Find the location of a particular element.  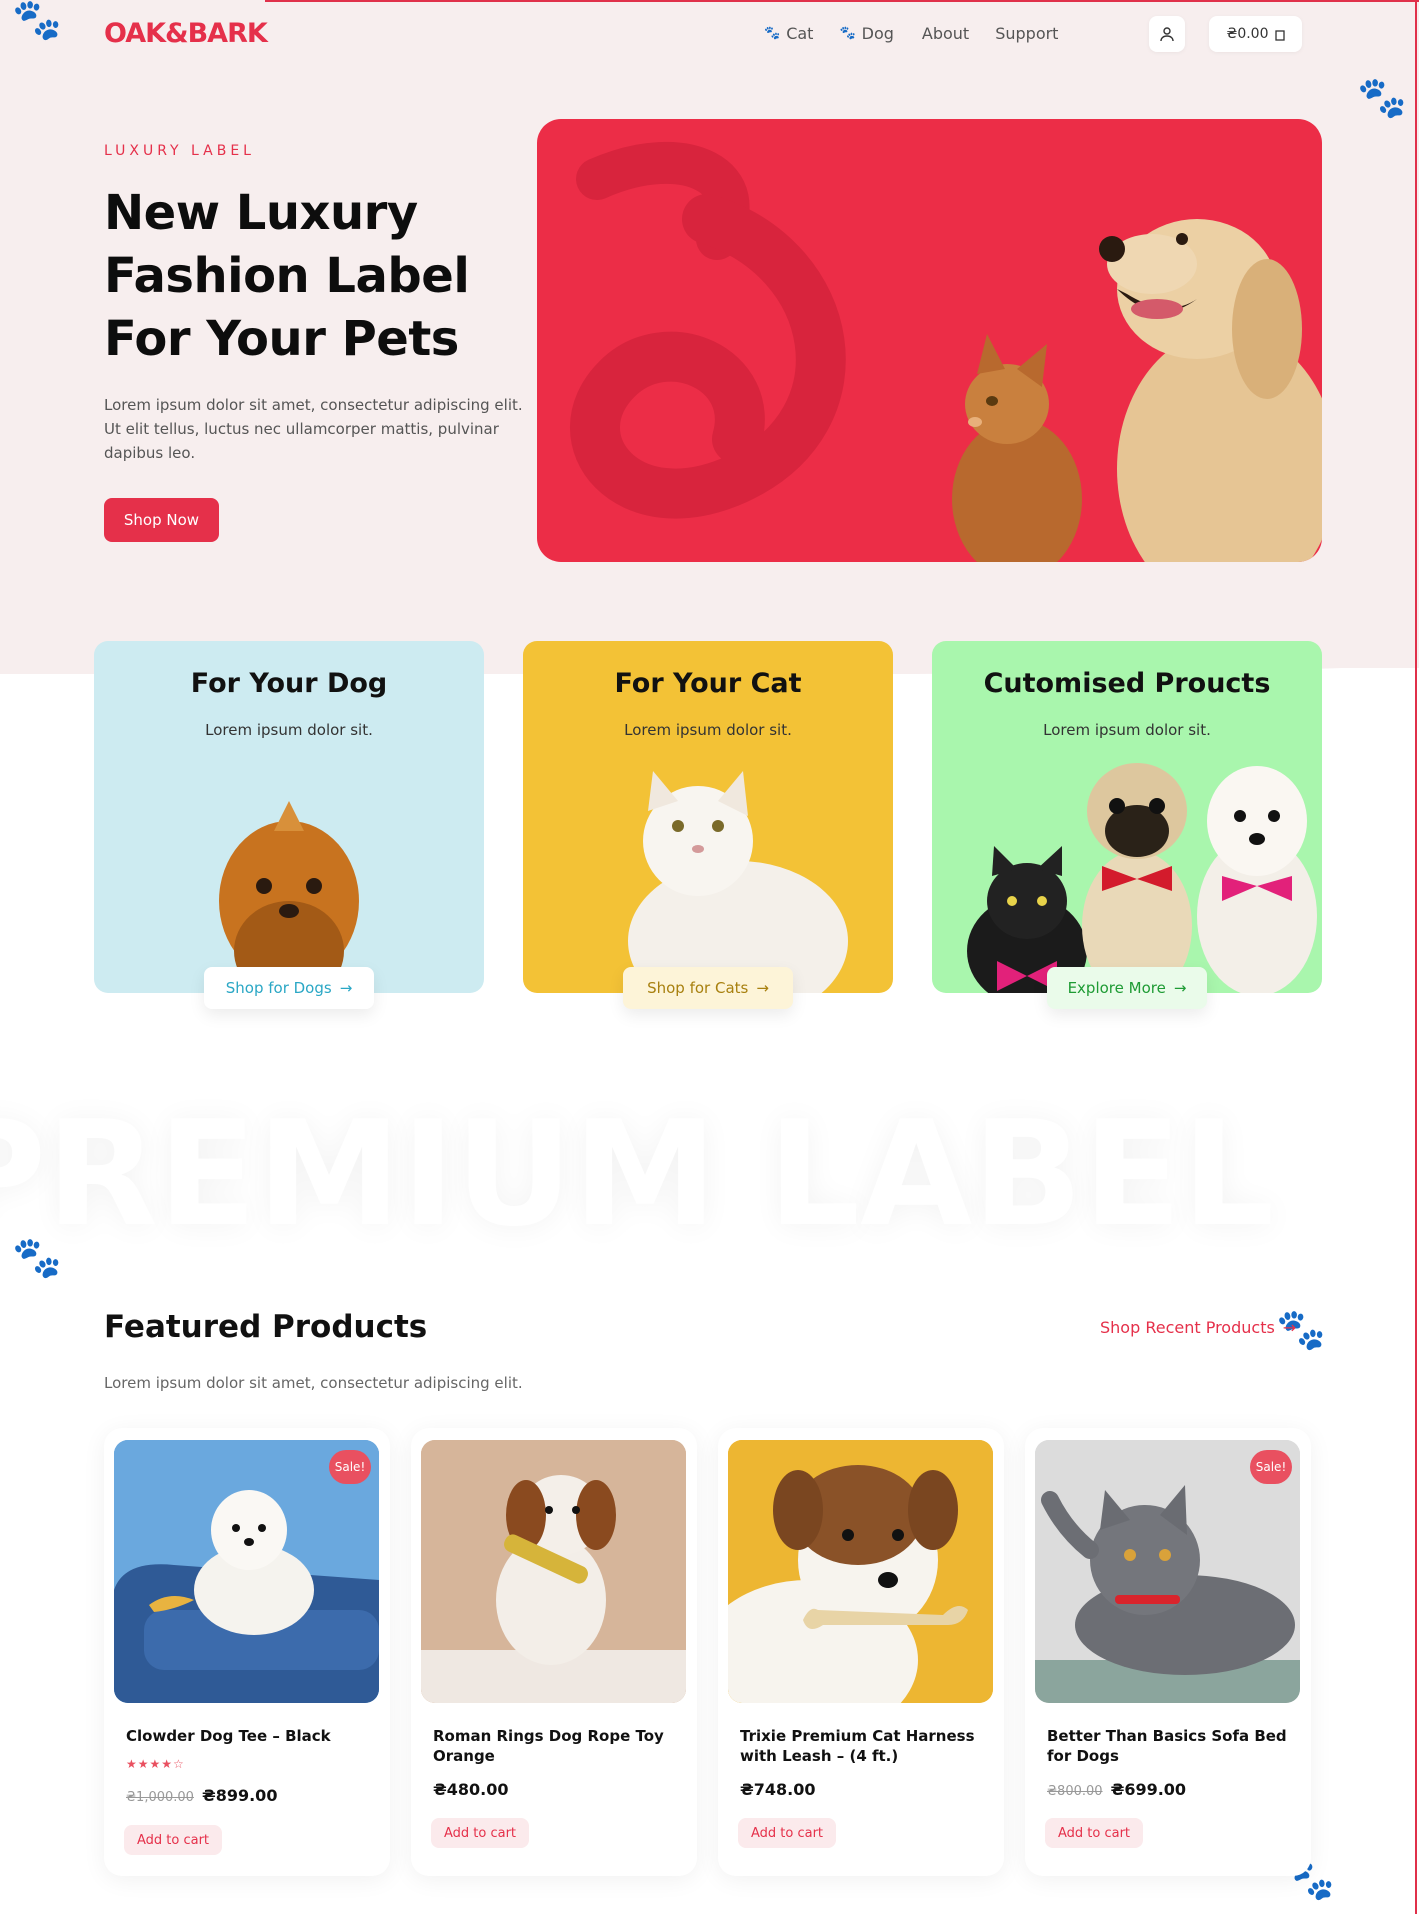

premium-label-watermark: PREMIUM LABEL is located at coordinates (637, 1174).